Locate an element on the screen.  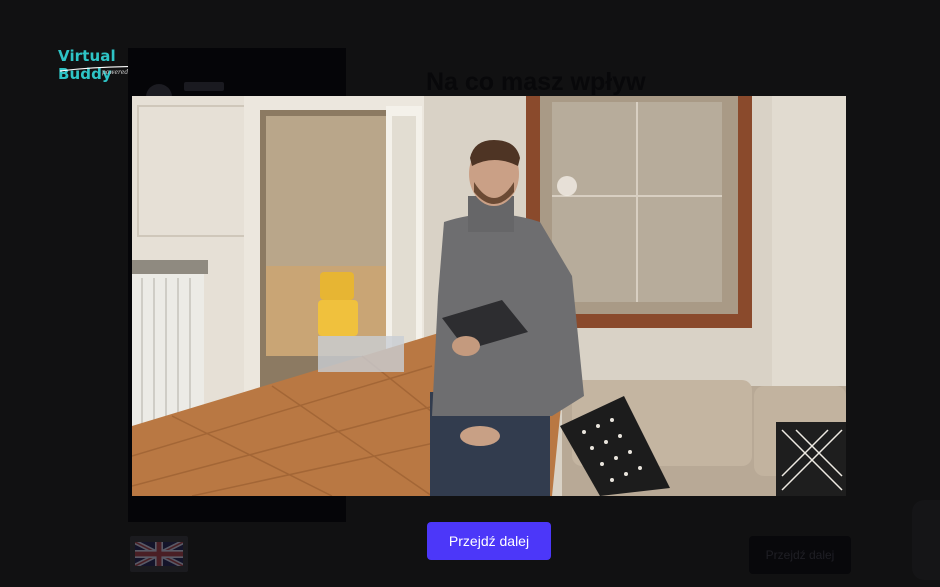
side-panel-name is located at coordinates (204, 86).